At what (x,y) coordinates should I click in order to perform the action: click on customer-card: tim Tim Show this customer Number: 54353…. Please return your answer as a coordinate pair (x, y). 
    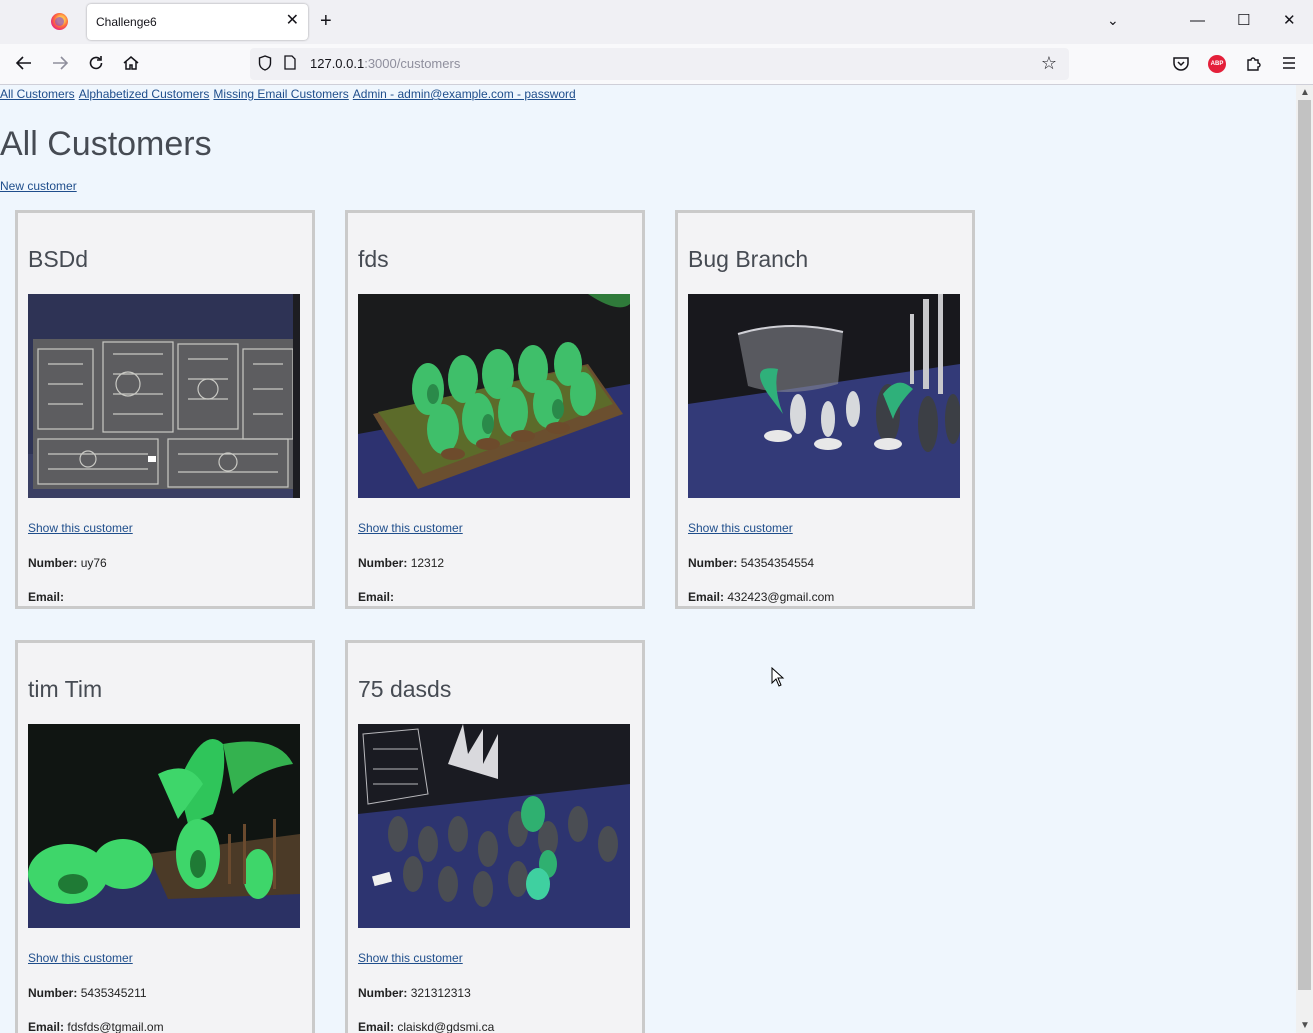
    Looking at the image, I should click on (165, 836).